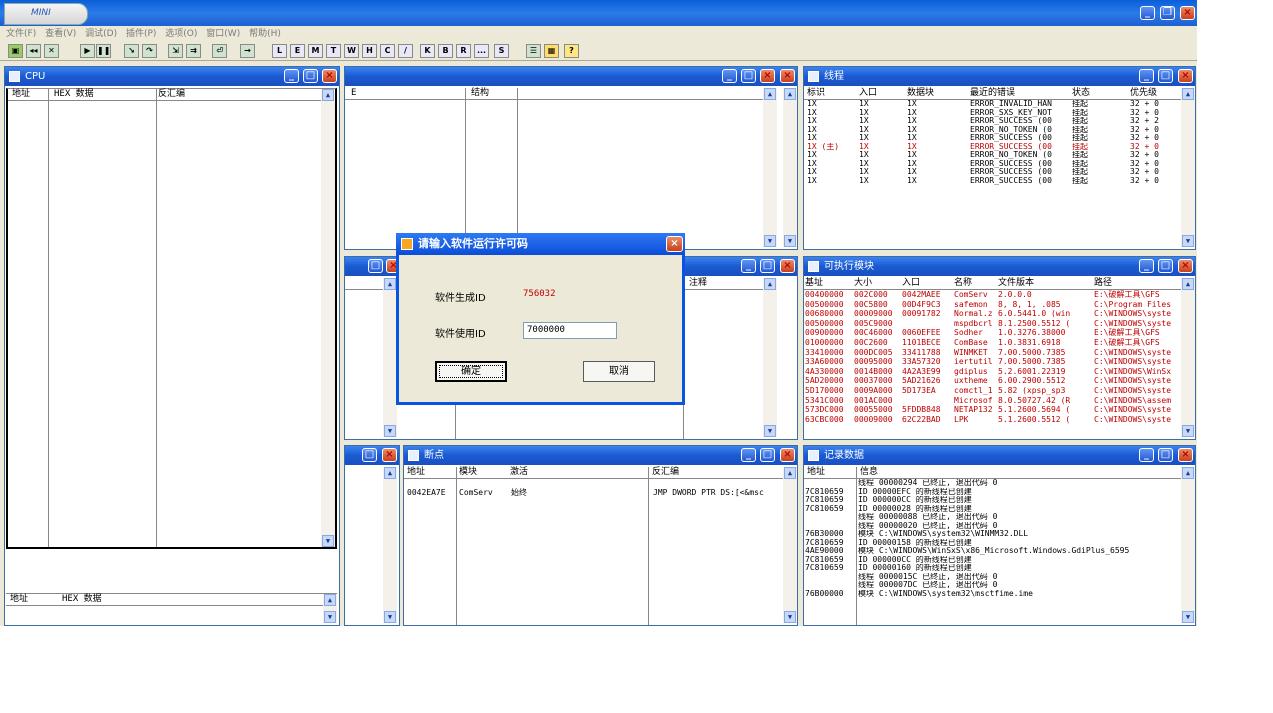  What do you see at coordinates (103, 51) in the screenshot?
I see `pause-icon: ❚❚` at bounding box center [103, 51].